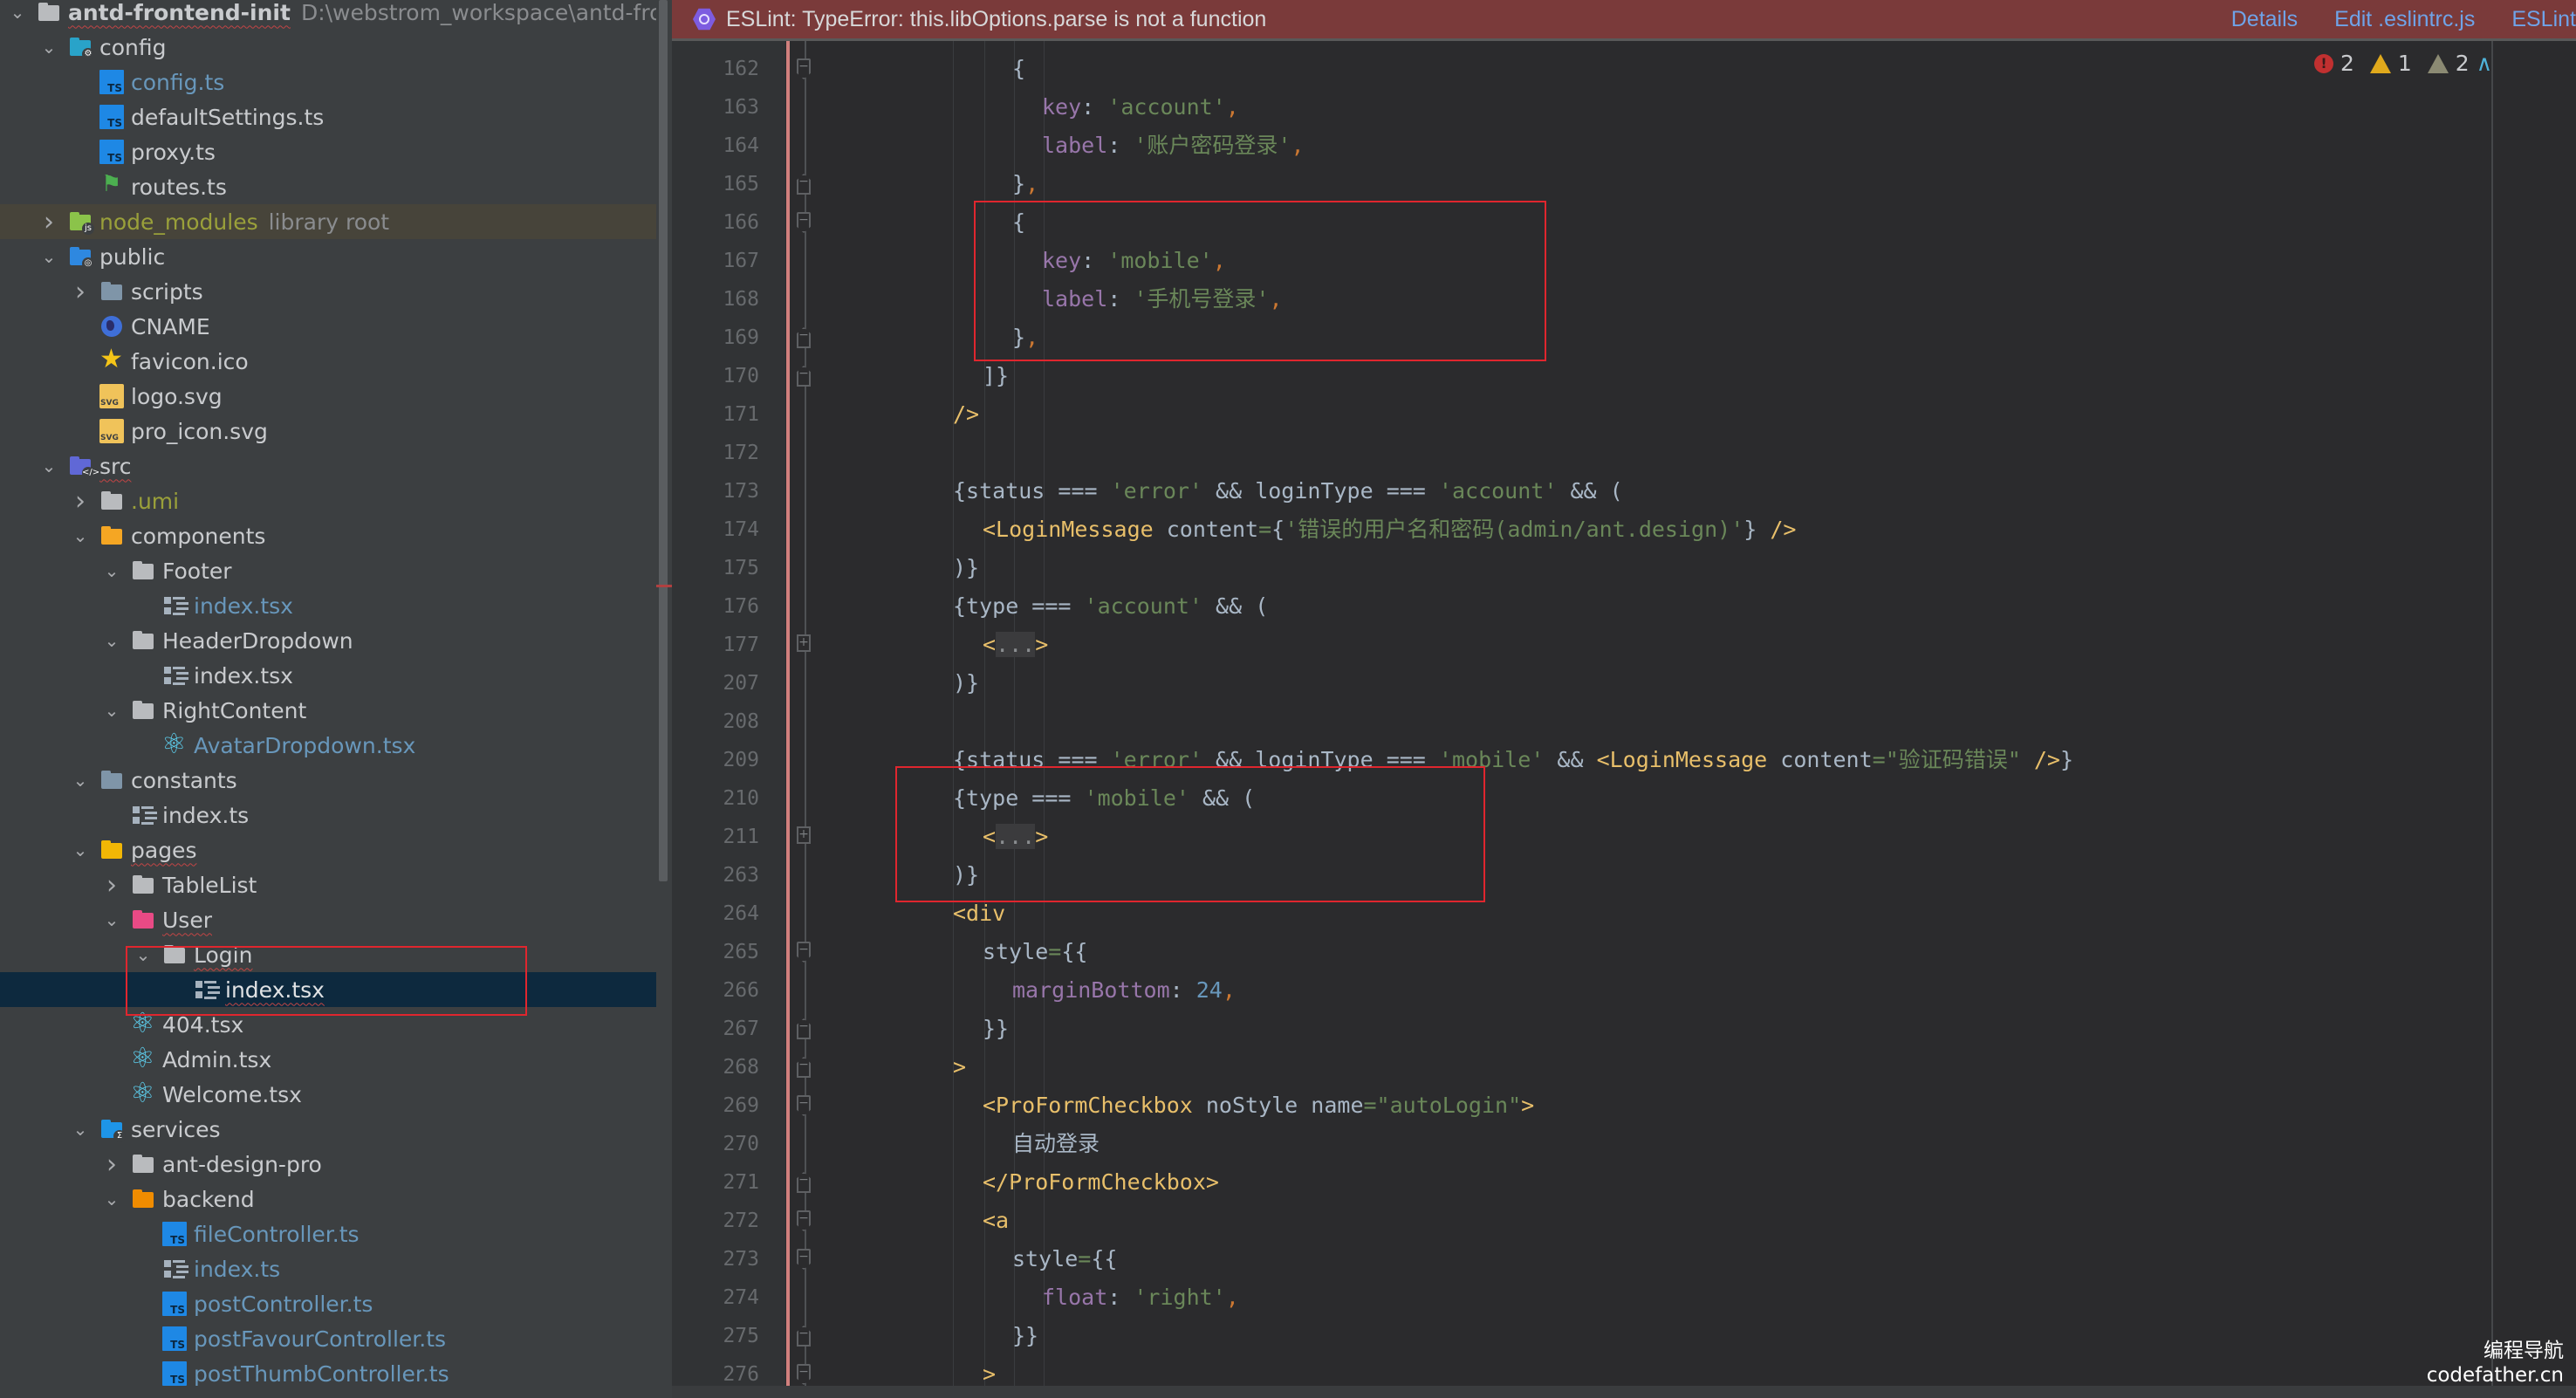 This screenshot has height=1398, width=2576. I want to click on vcs-change-marker, so click(788, 720).